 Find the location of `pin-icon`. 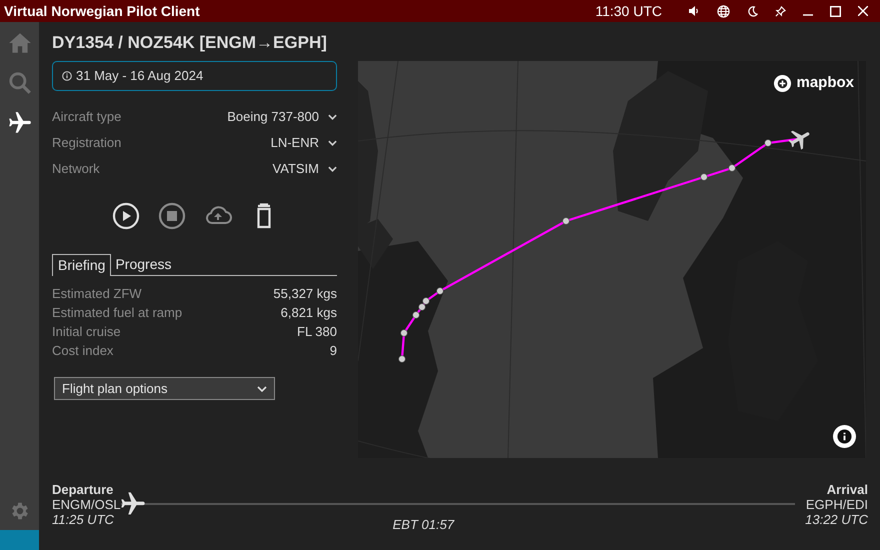

pin-icon is located at coordinates (780, 11).